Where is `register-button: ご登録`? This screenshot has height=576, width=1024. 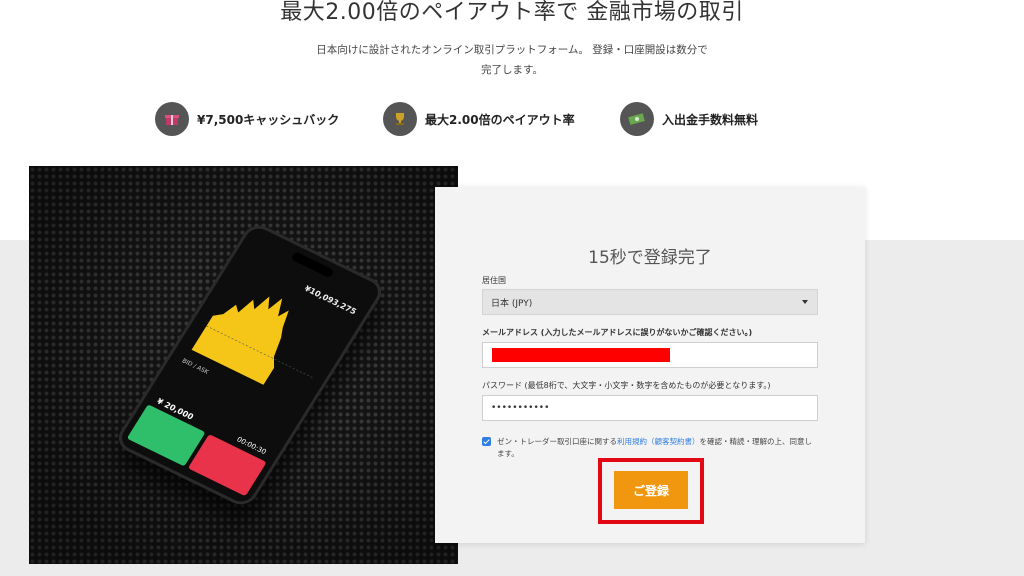
register-button: ご登録 is located at coordinates (651, 490).